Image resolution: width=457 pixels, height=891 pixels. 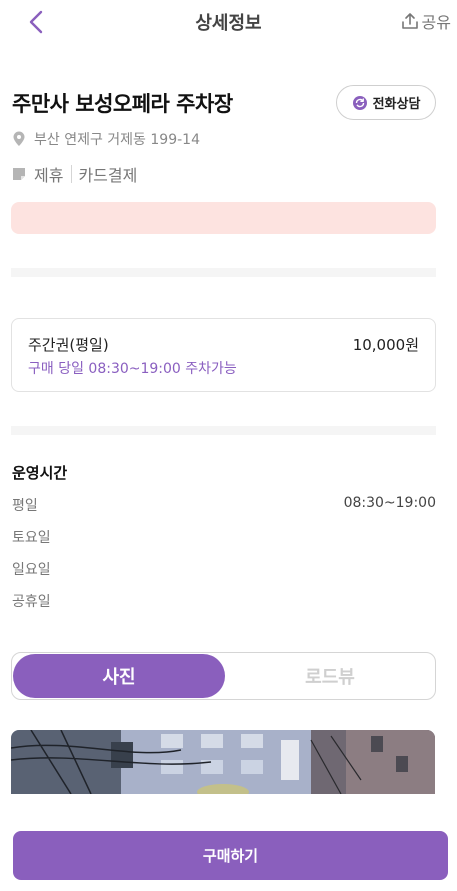 What do you see at coordinates (385, 345) in the screenshot?
I see `ticket-price: 10,000원` at bounding box center [385, 345].